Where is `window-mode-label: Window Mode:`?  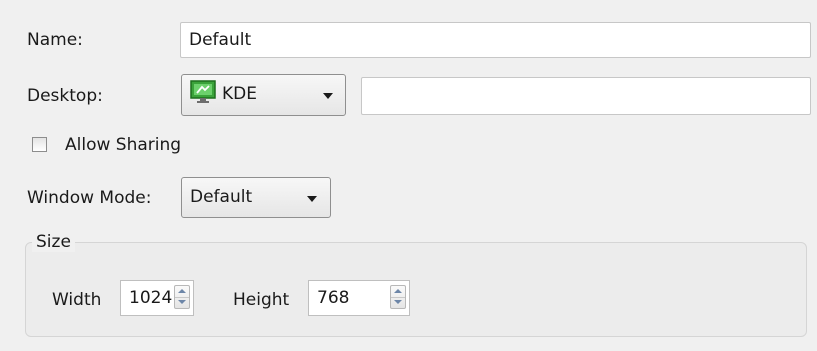 window-mode-label: Window Mode: is located at coordinates (89, 198).